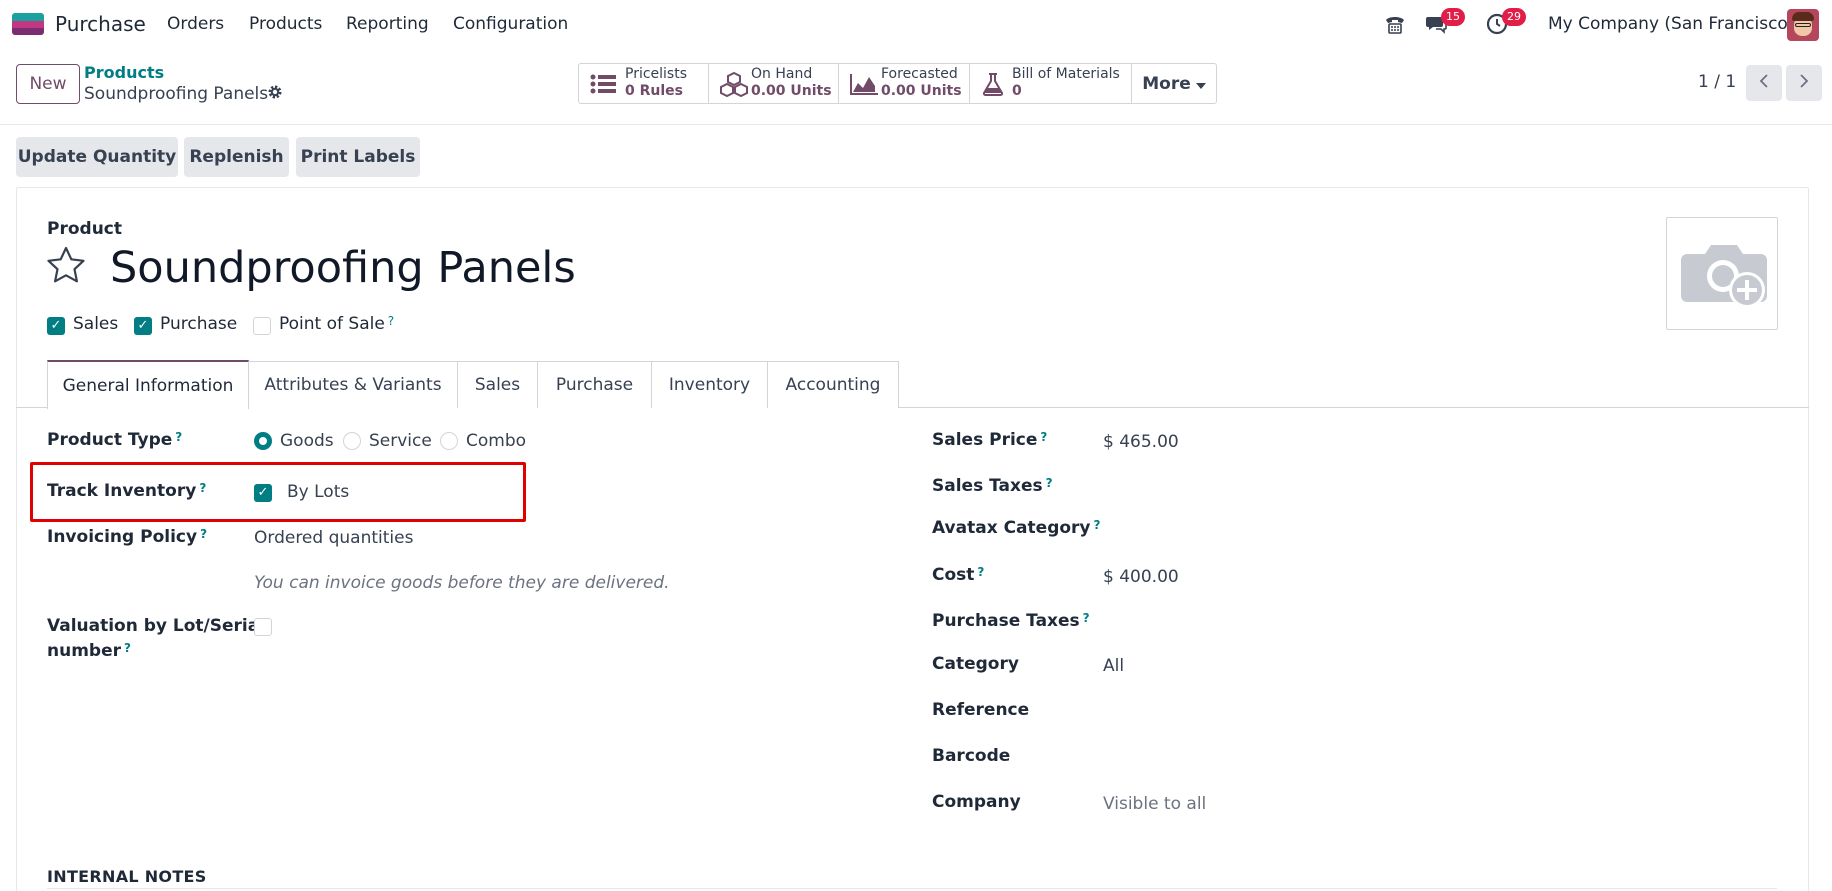 Image resolution: width=1832 pixels, height=891 pixels. Describe the element at coordinates (97, 157) in the screenshot. I see `update-quantity-button: Update Quantity` at that location.